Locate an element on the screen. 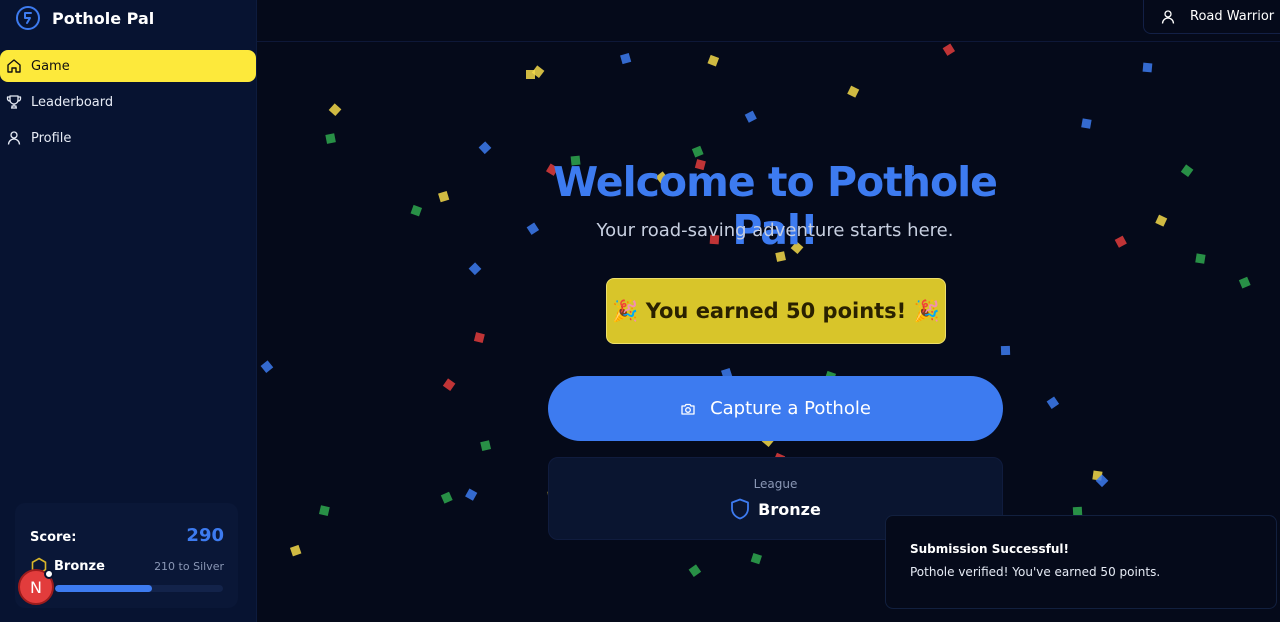  league-name: Bronze is located at coordinates (79, 566).